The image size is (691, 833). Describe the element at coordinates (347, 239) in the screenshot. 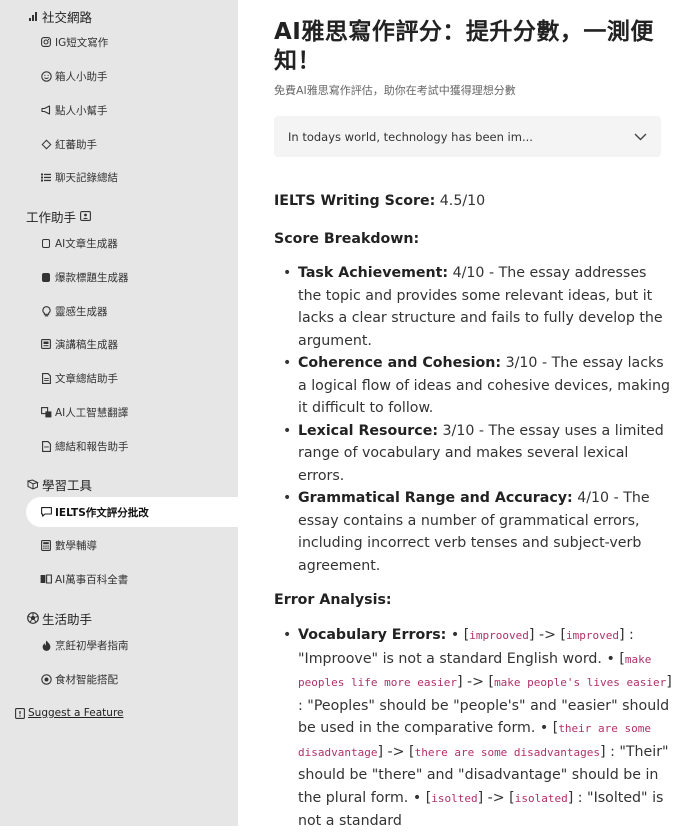

I see `breakdown-heading: Score Breakdown:` at that location.